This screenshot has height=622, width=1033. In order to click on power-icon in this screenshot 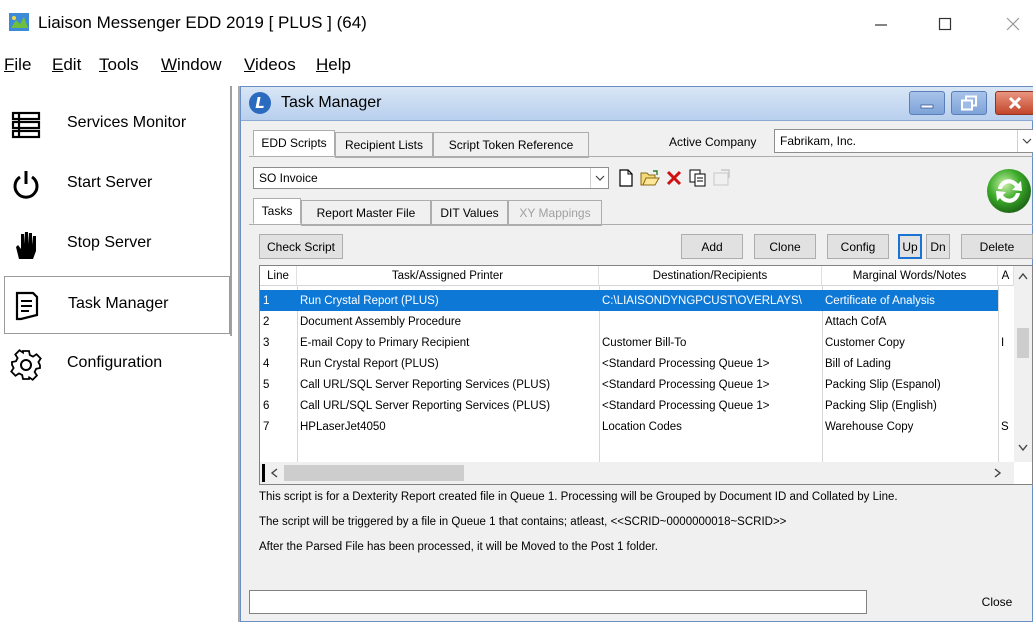, I will do `click(26, 185)`.